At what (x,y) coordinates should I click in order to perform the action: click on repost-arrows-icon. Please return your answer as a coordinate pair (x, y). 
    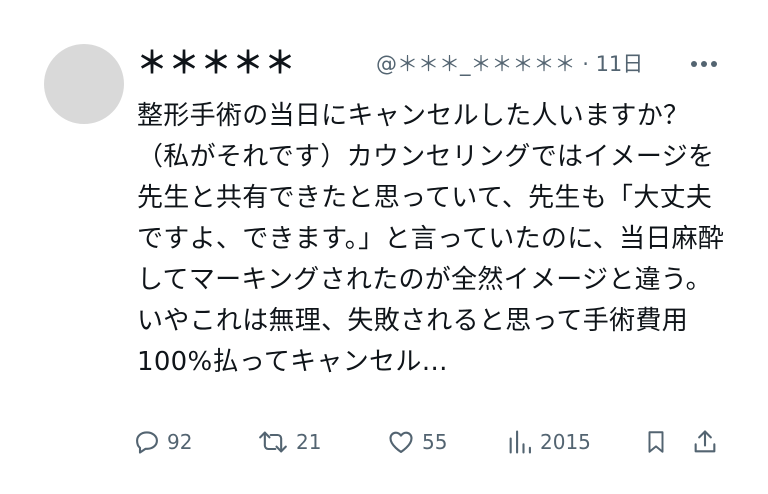
    Looking at the image, I should click on (273, 442).